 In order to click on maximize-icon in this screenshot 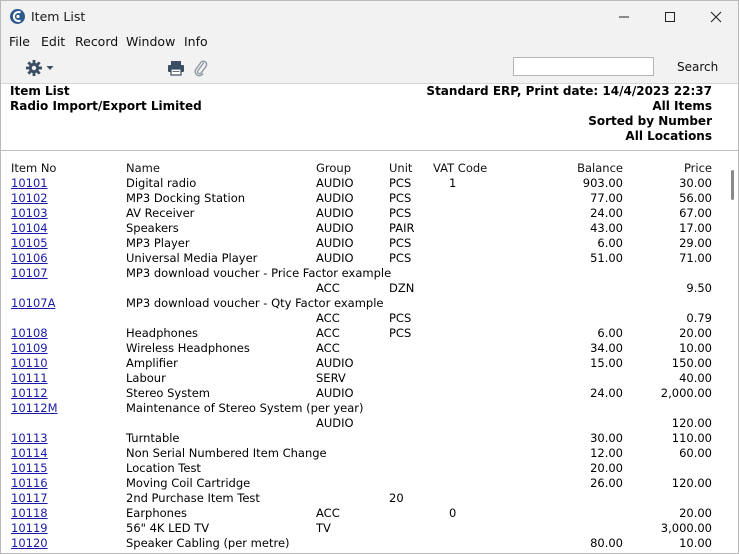, I will do `click(670, 16)`.